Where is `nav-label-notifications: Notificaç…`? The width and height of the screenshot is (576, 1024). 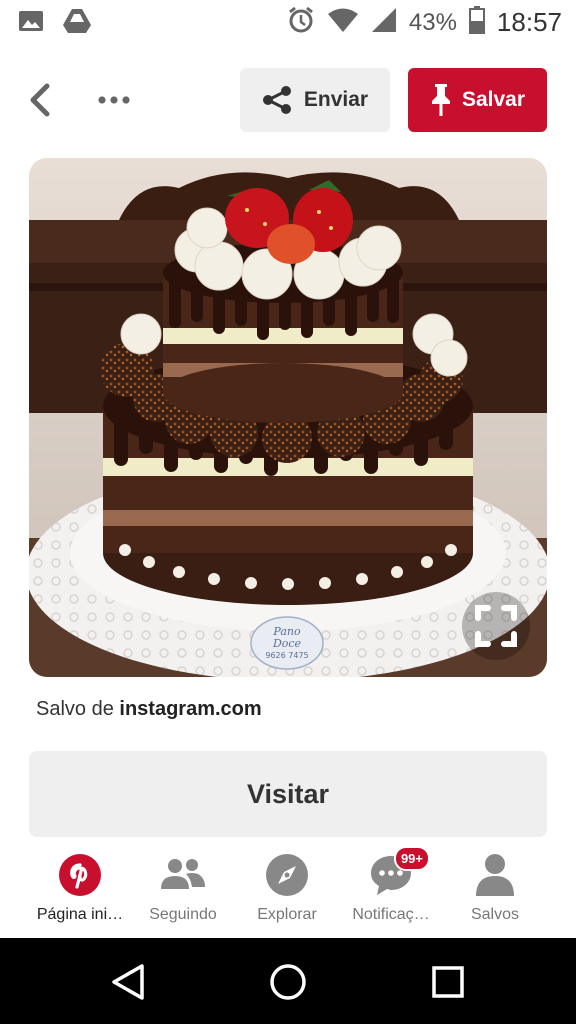
nav-label-notifications: Notificaç… is located at coordinates (391, 914).